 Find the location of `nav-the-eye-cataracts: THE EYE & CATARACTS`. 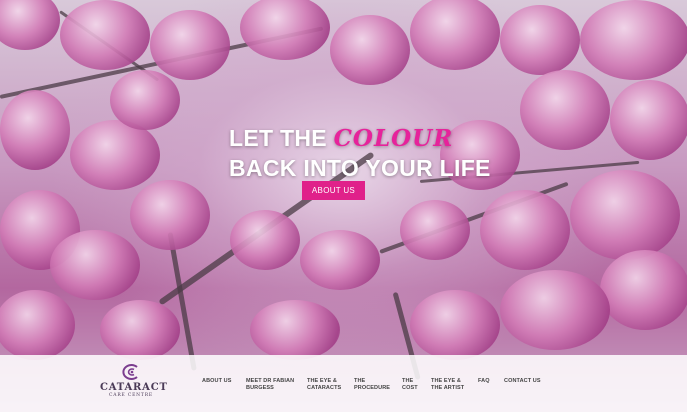

nav-the-eye-cataracts: THE EYE & CATARACTS is located at coordinates (324, 384).